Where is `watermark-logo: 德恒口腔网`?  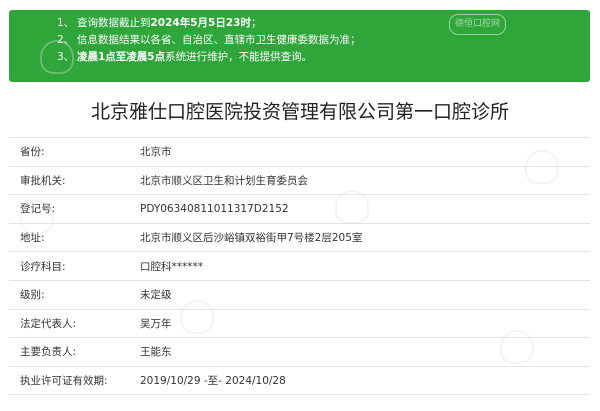
watermark-logo: 德恒口腔网 is located at coordinates (478, 24).